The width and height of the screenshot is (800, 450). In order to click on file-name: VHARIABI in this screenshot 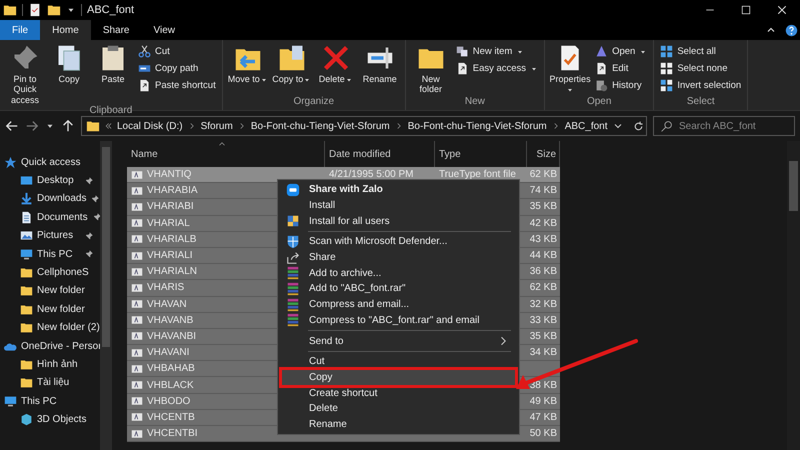, I will do `click(170, 206)`.